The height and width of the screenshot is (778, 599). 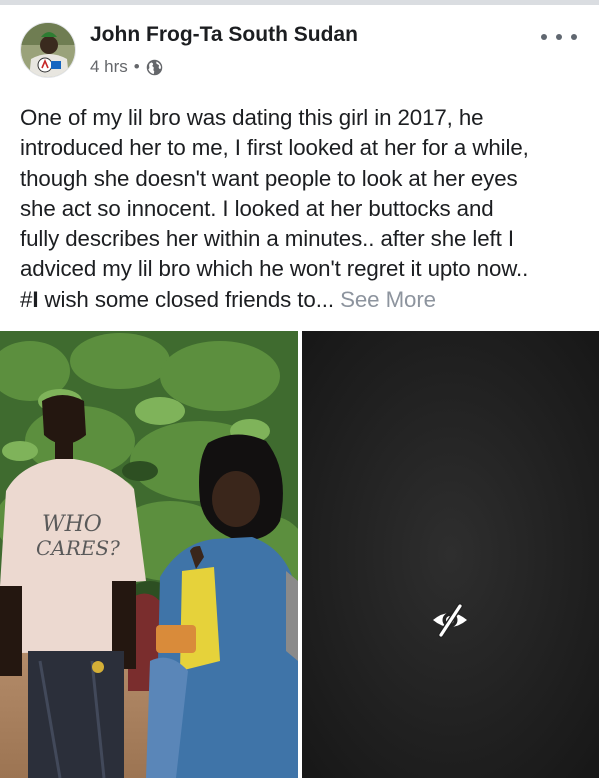 I want to click on more-options-icon, so click(x=559, y=37).